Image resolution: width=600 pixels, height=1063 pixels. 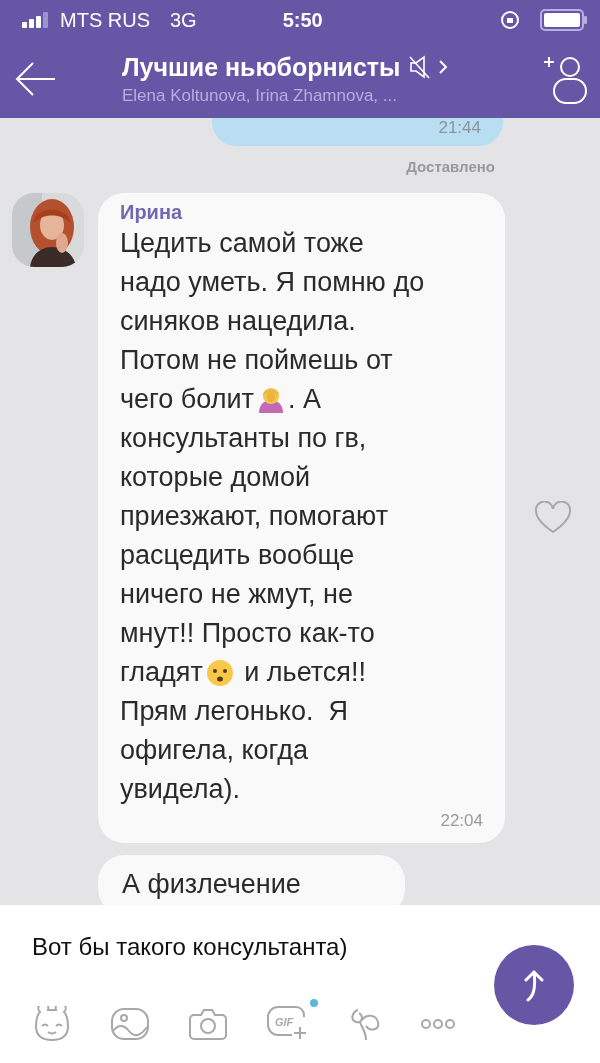 I want to click on rotation-lock-icon, so click(x=510, y=20).